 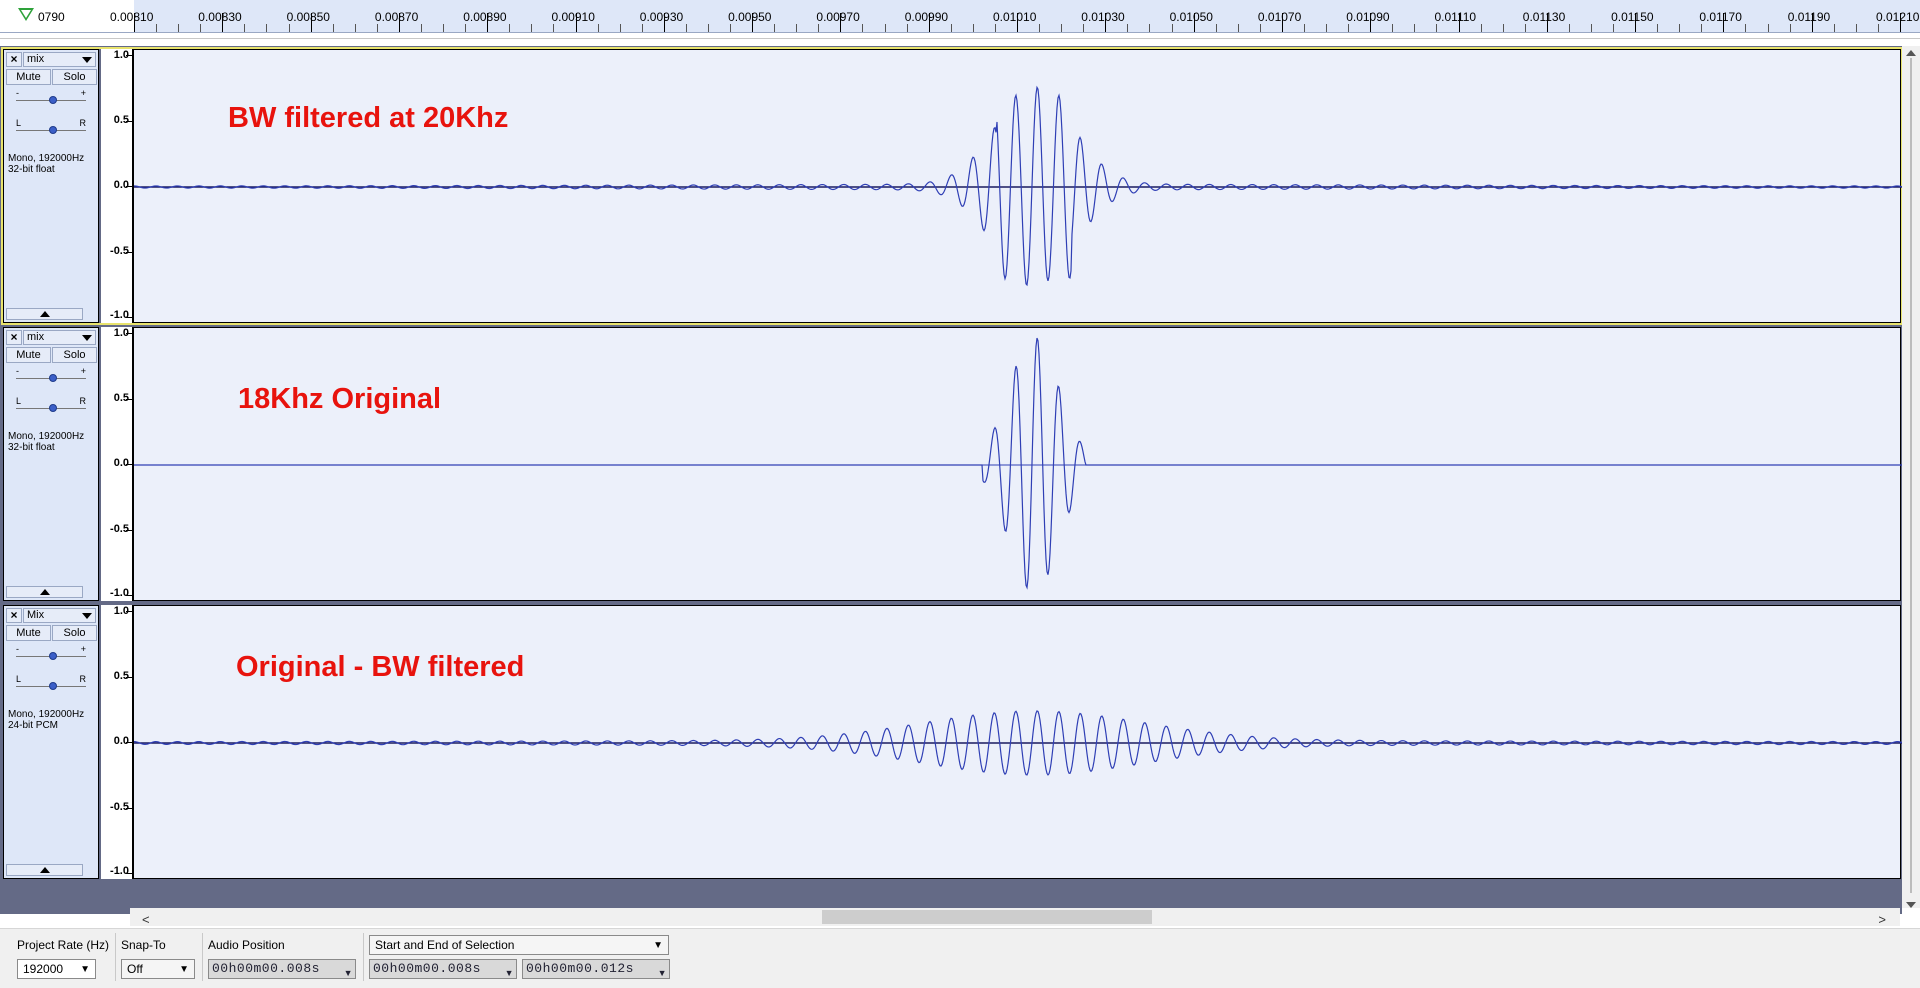 I want to click on audio-position-label: Audio Position, so click(x=246, y=945).